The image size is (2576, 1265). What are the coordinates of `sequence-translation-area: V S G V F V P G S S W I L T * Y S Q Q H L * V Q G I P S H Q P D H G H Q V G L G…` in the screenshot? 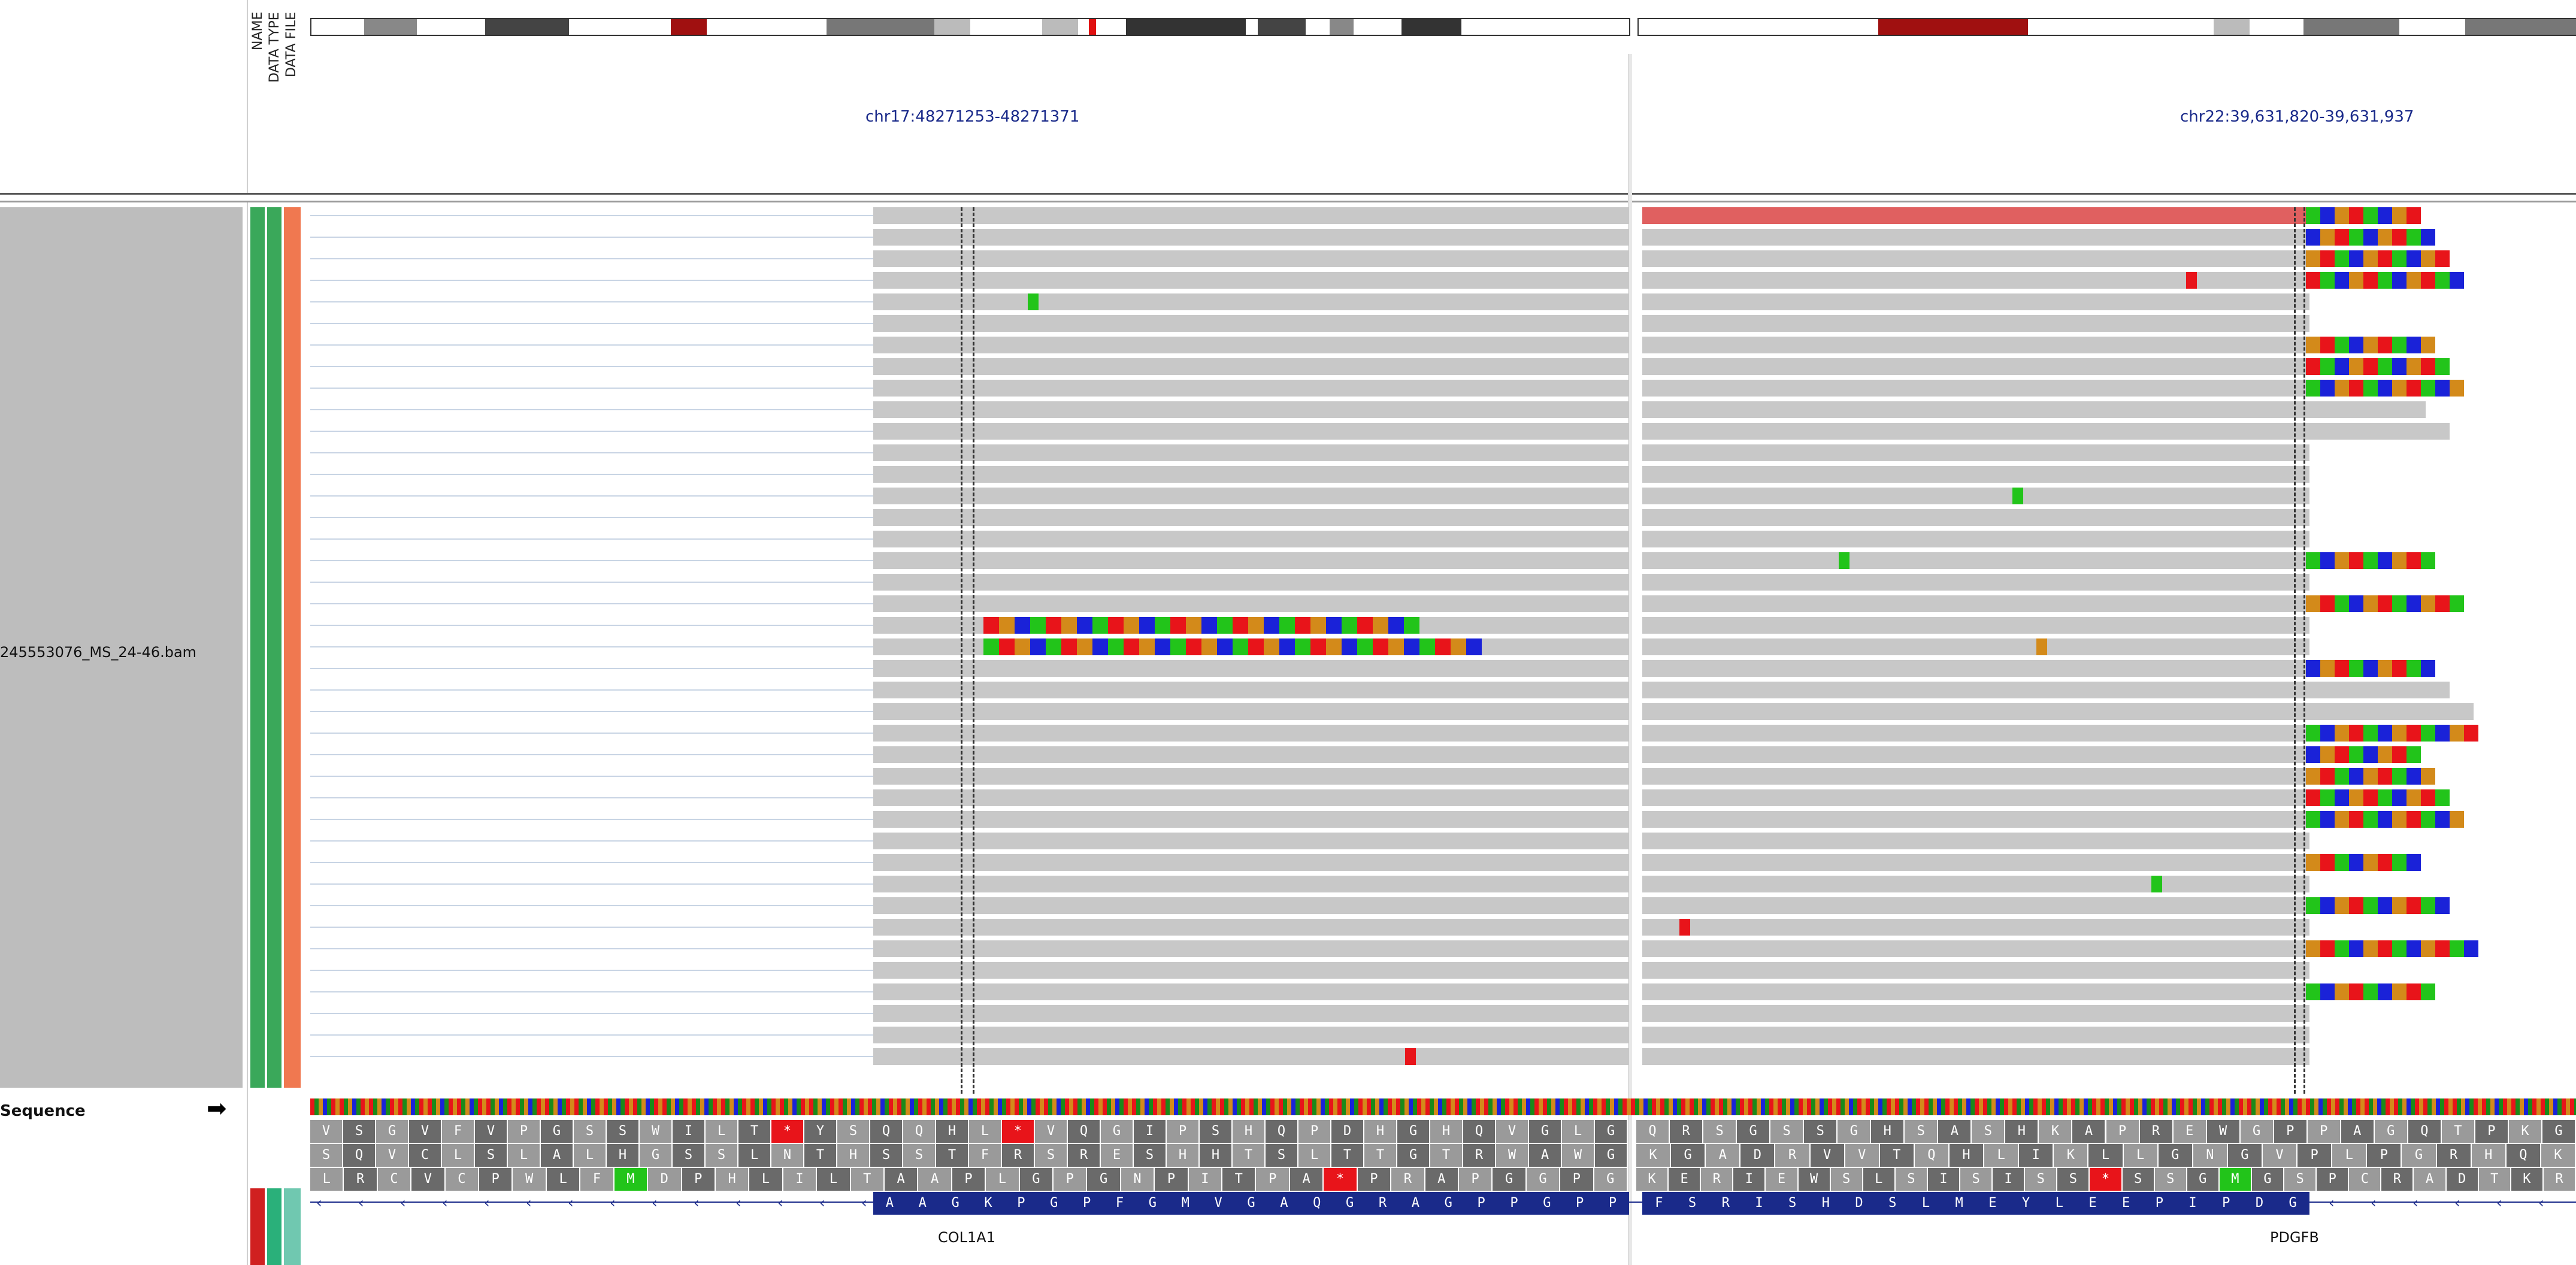 It's located at (1443, 1181).